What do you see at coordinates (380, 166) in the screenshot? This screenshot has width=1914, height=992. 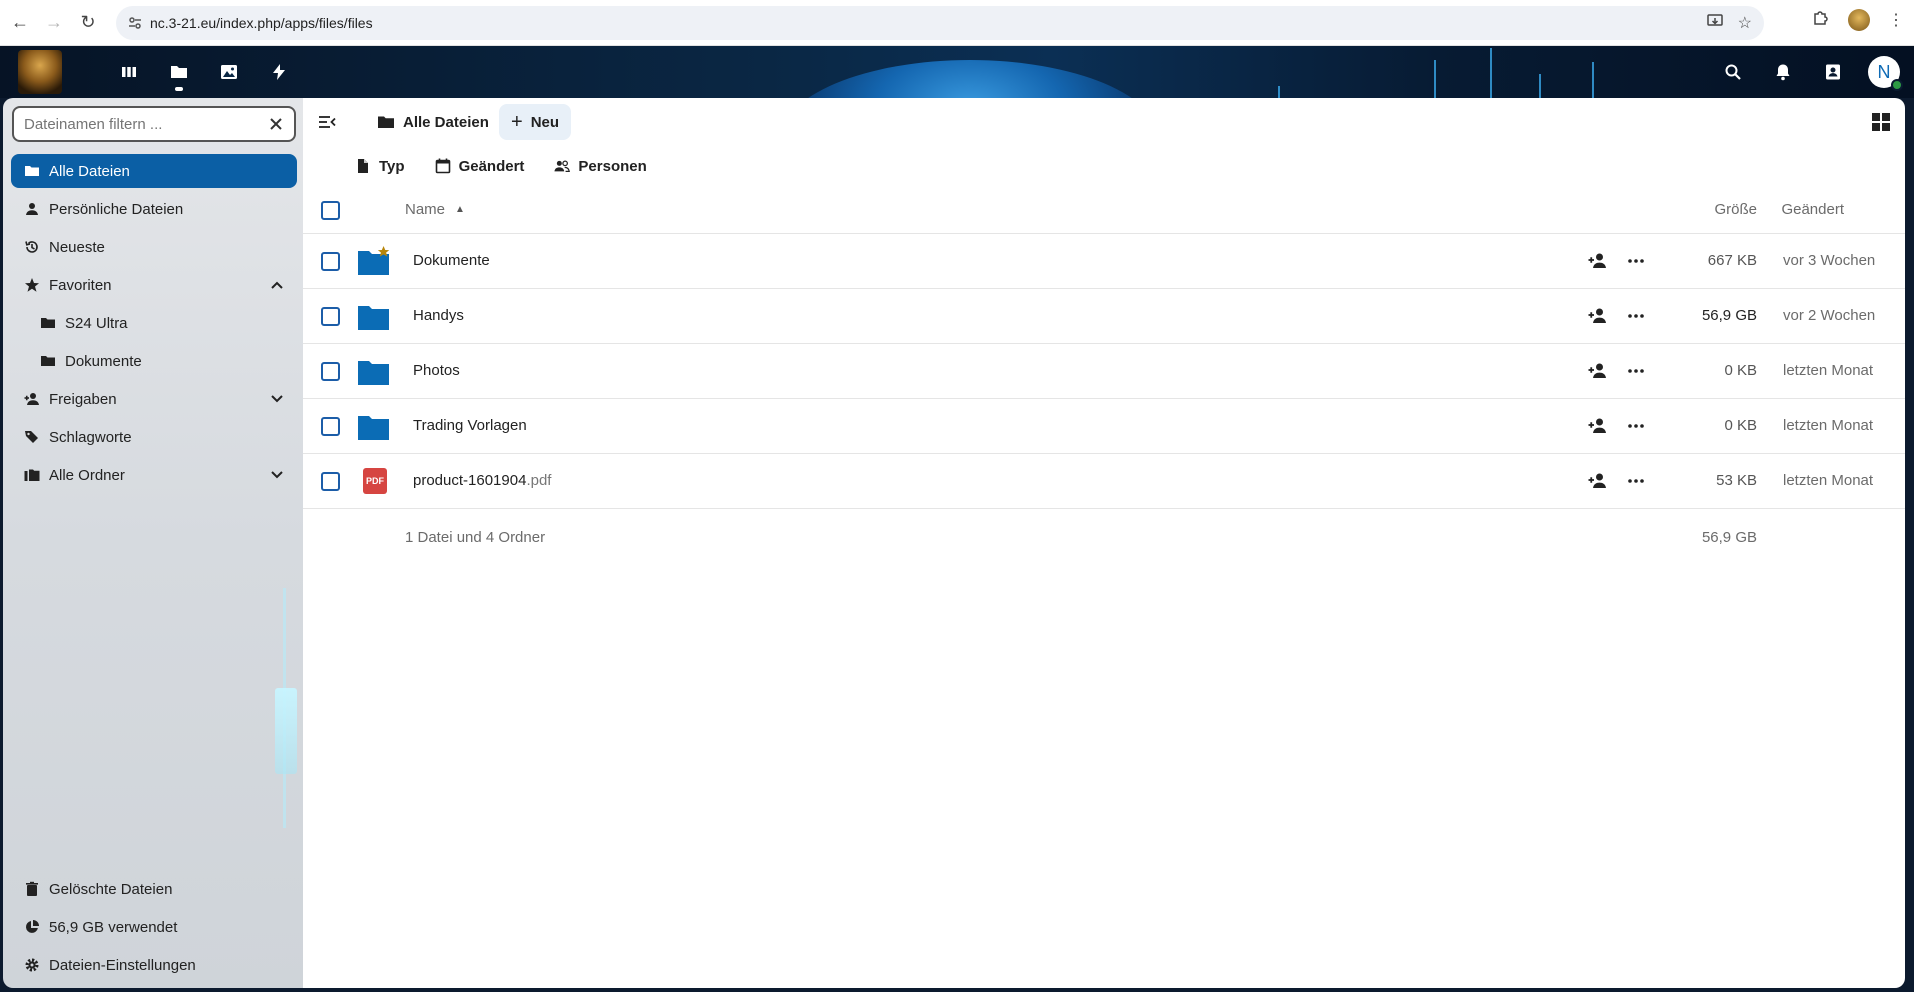 I see `filter-type: Typ` at bounding box center [380, 166].